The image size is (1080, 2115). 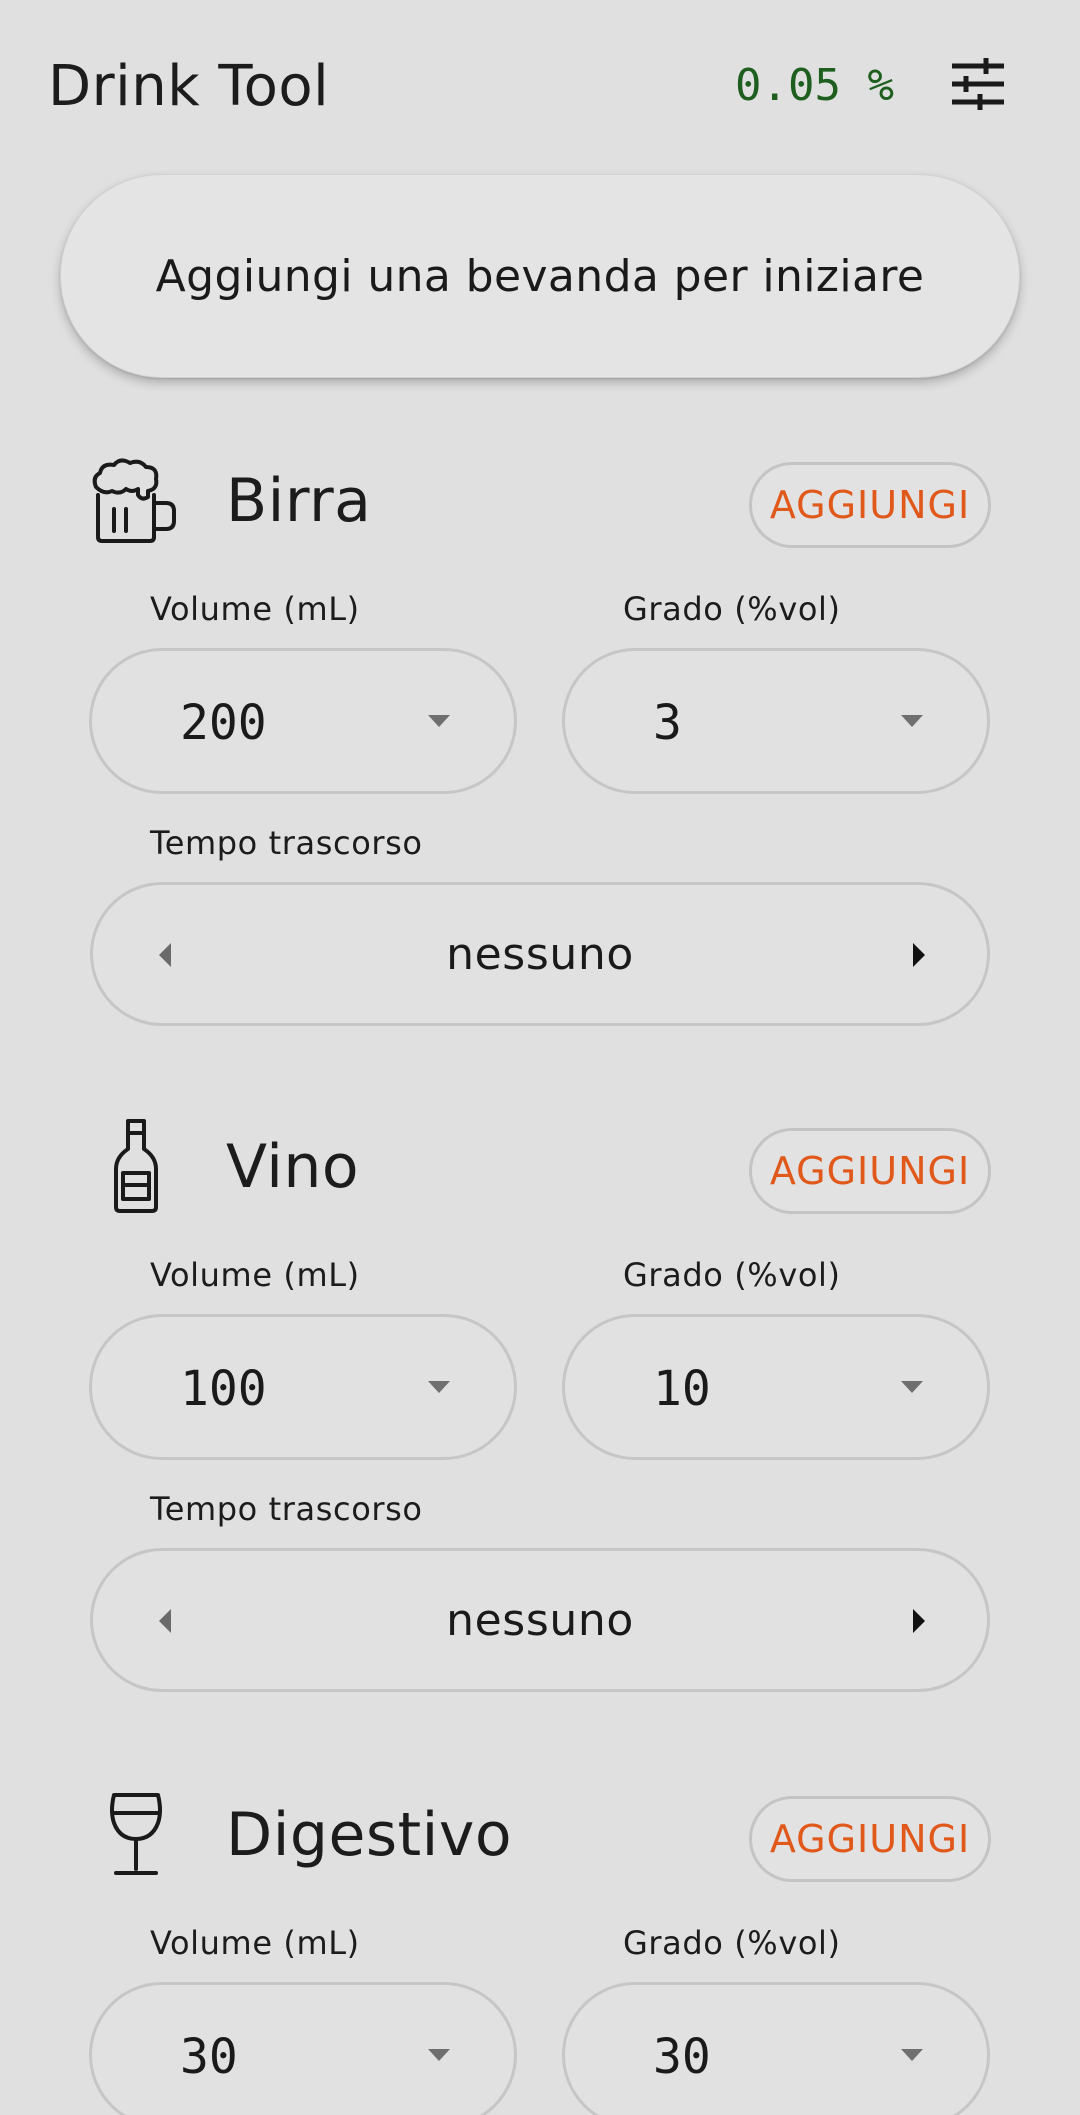 I want to click on time-stepper-vino: nessuno, so click(x=540, y=1620).